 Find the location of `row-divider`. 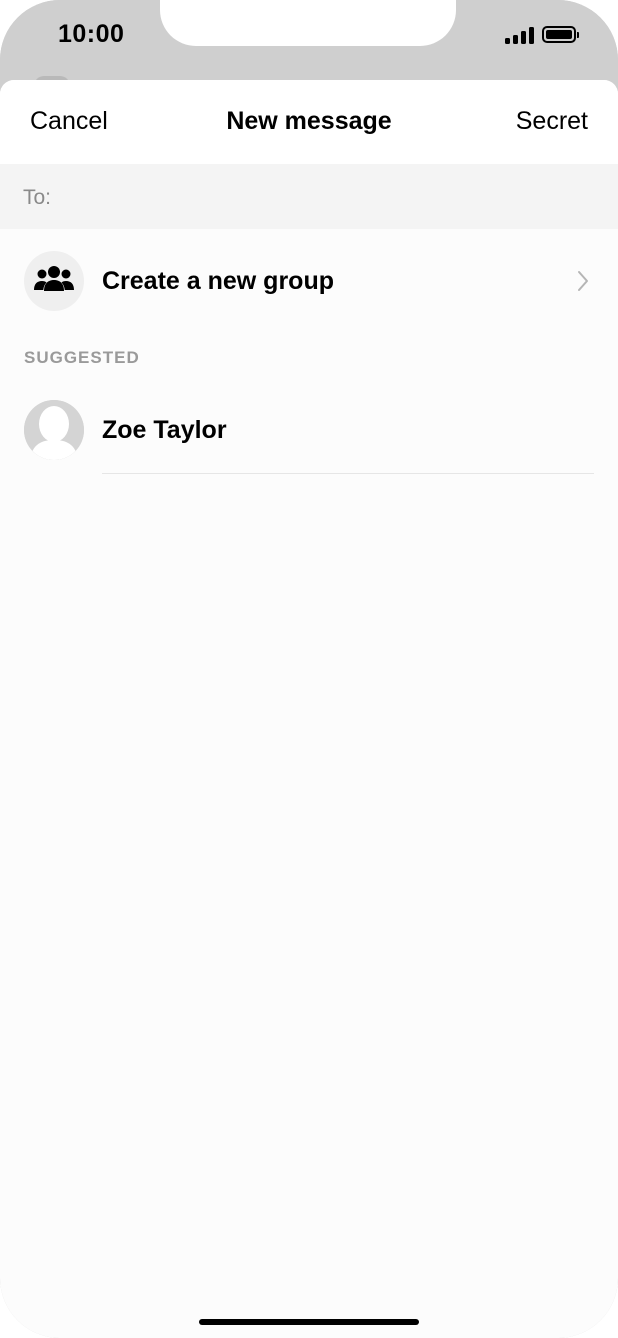

row-divider is located at coordinates (348, 473).